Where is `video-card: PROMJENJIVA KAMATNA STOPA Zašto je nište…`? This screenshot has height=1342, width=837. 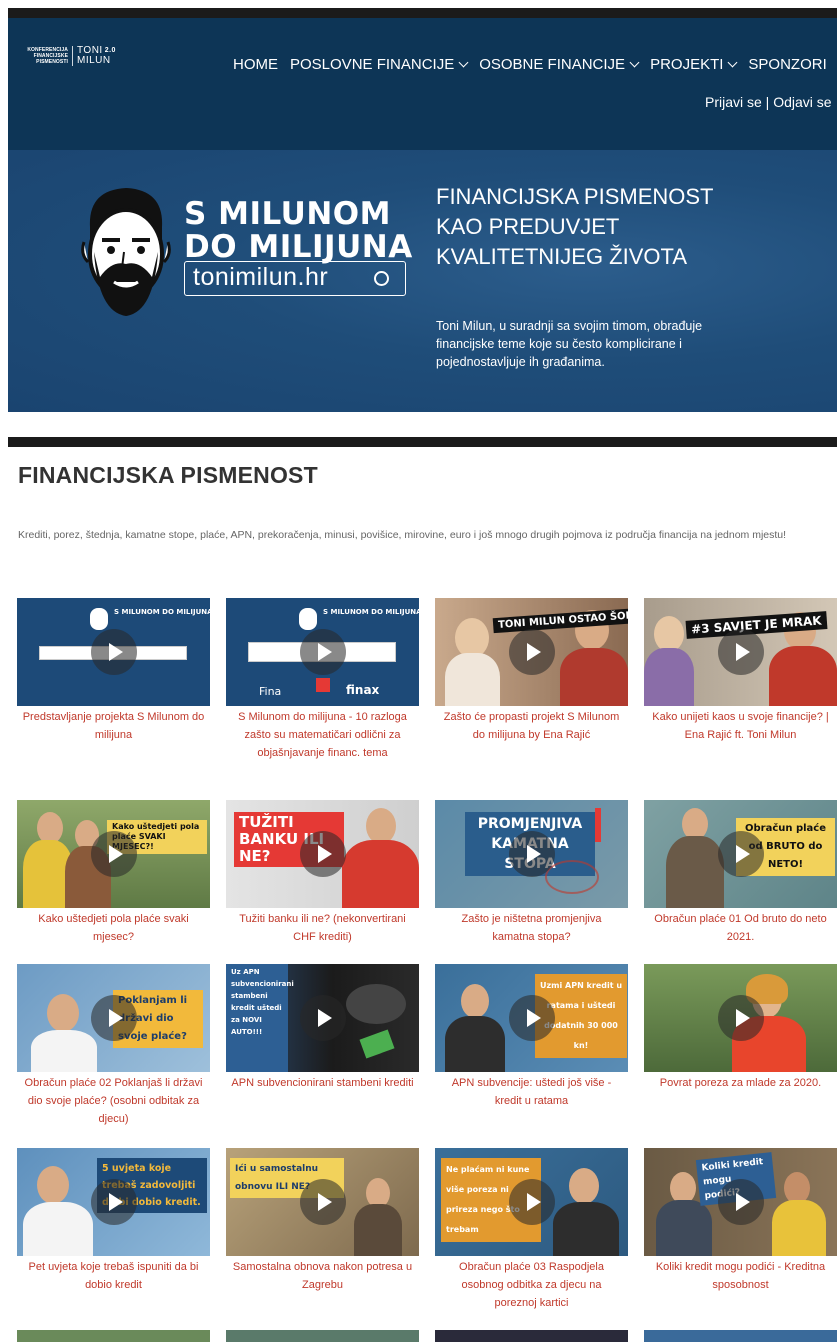
video-card: PROMJENJIVA KAMATNA STOPA Zašto je nište… is located at coordinates (531, 873).